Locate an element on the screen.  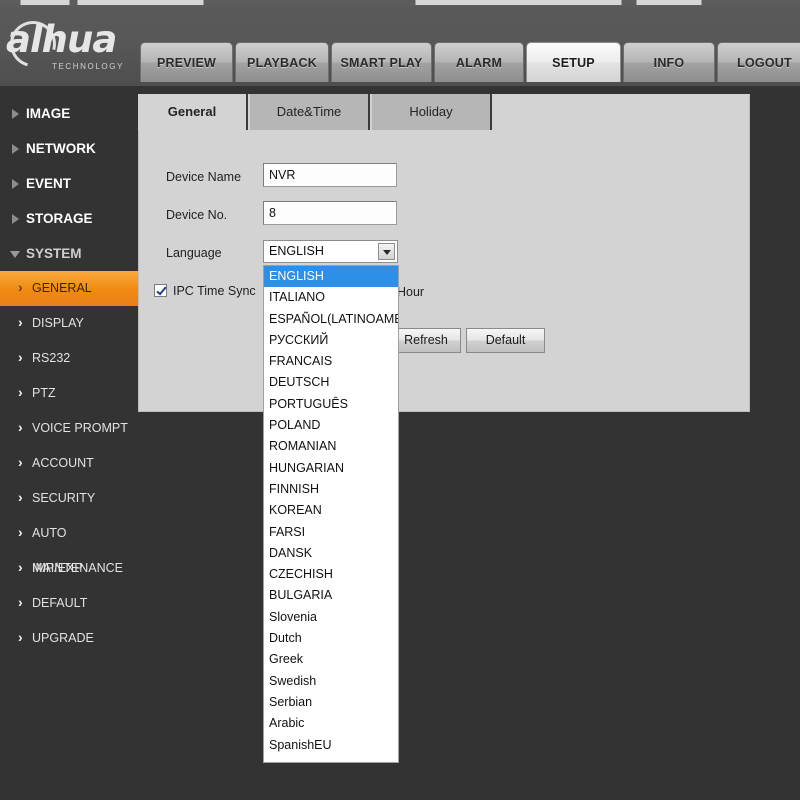
language-option: KOREAN is located at coordinates (331, 510).